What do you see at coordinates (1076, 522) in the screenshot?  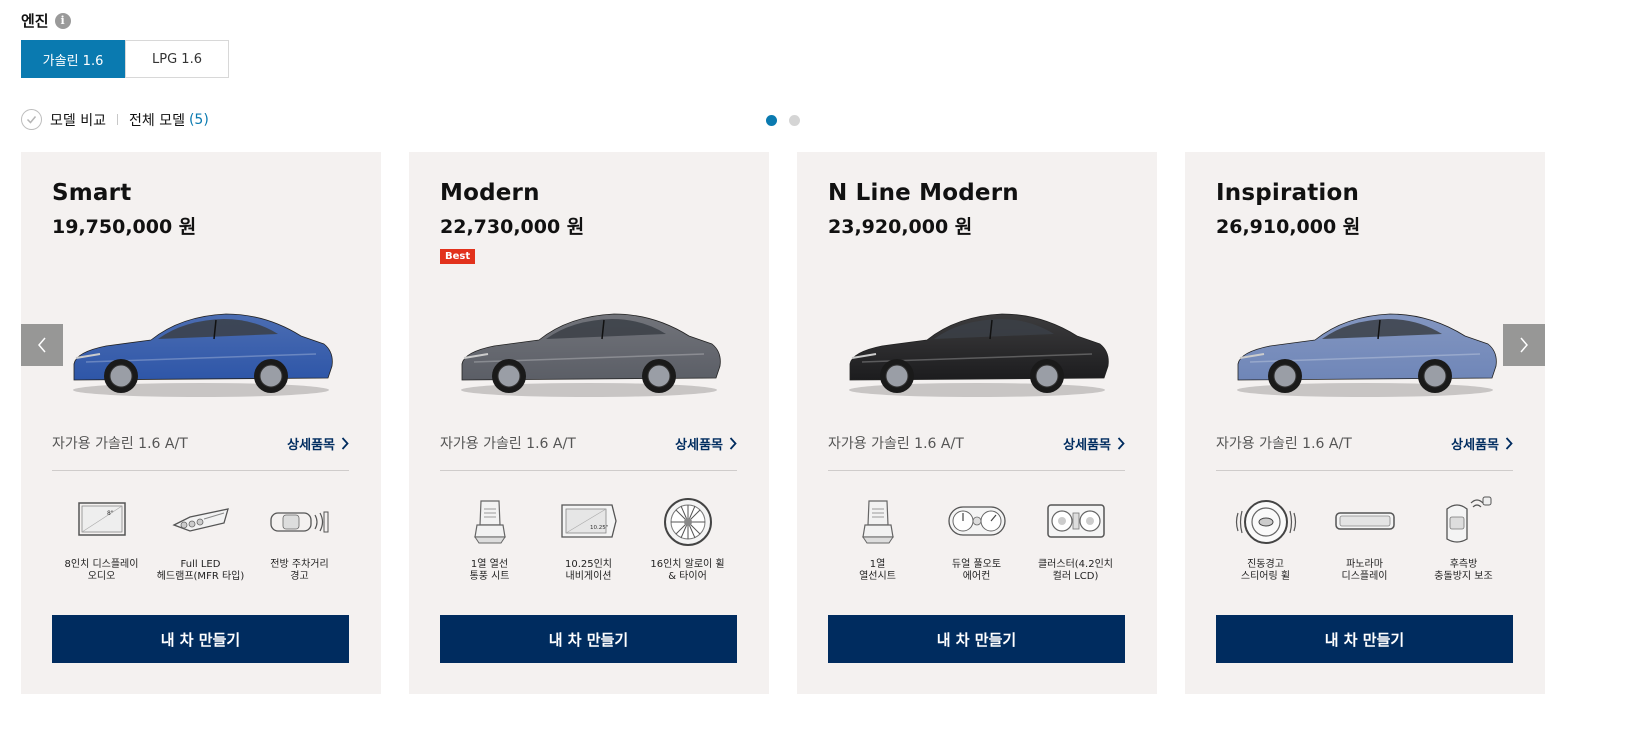 I see `cluster-icon` at bounding box center [1076, 522].